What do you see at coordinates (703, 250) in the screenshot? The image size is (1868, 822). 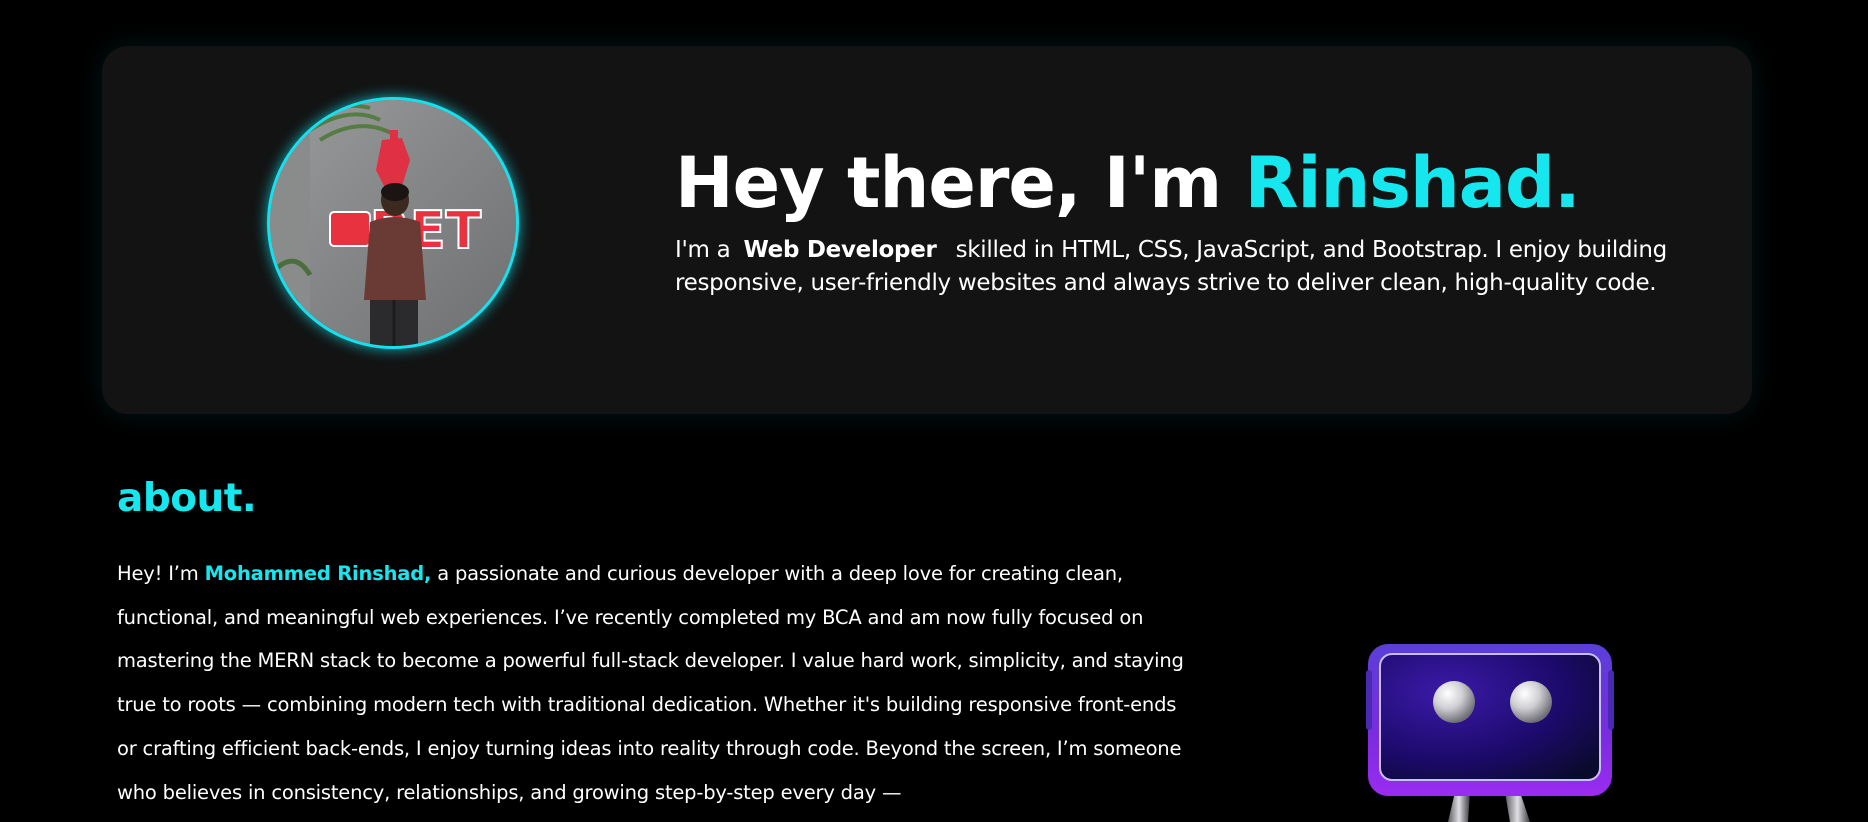 I see `hero-desc-prefix: I'm a` at bounding box center [703, 250].